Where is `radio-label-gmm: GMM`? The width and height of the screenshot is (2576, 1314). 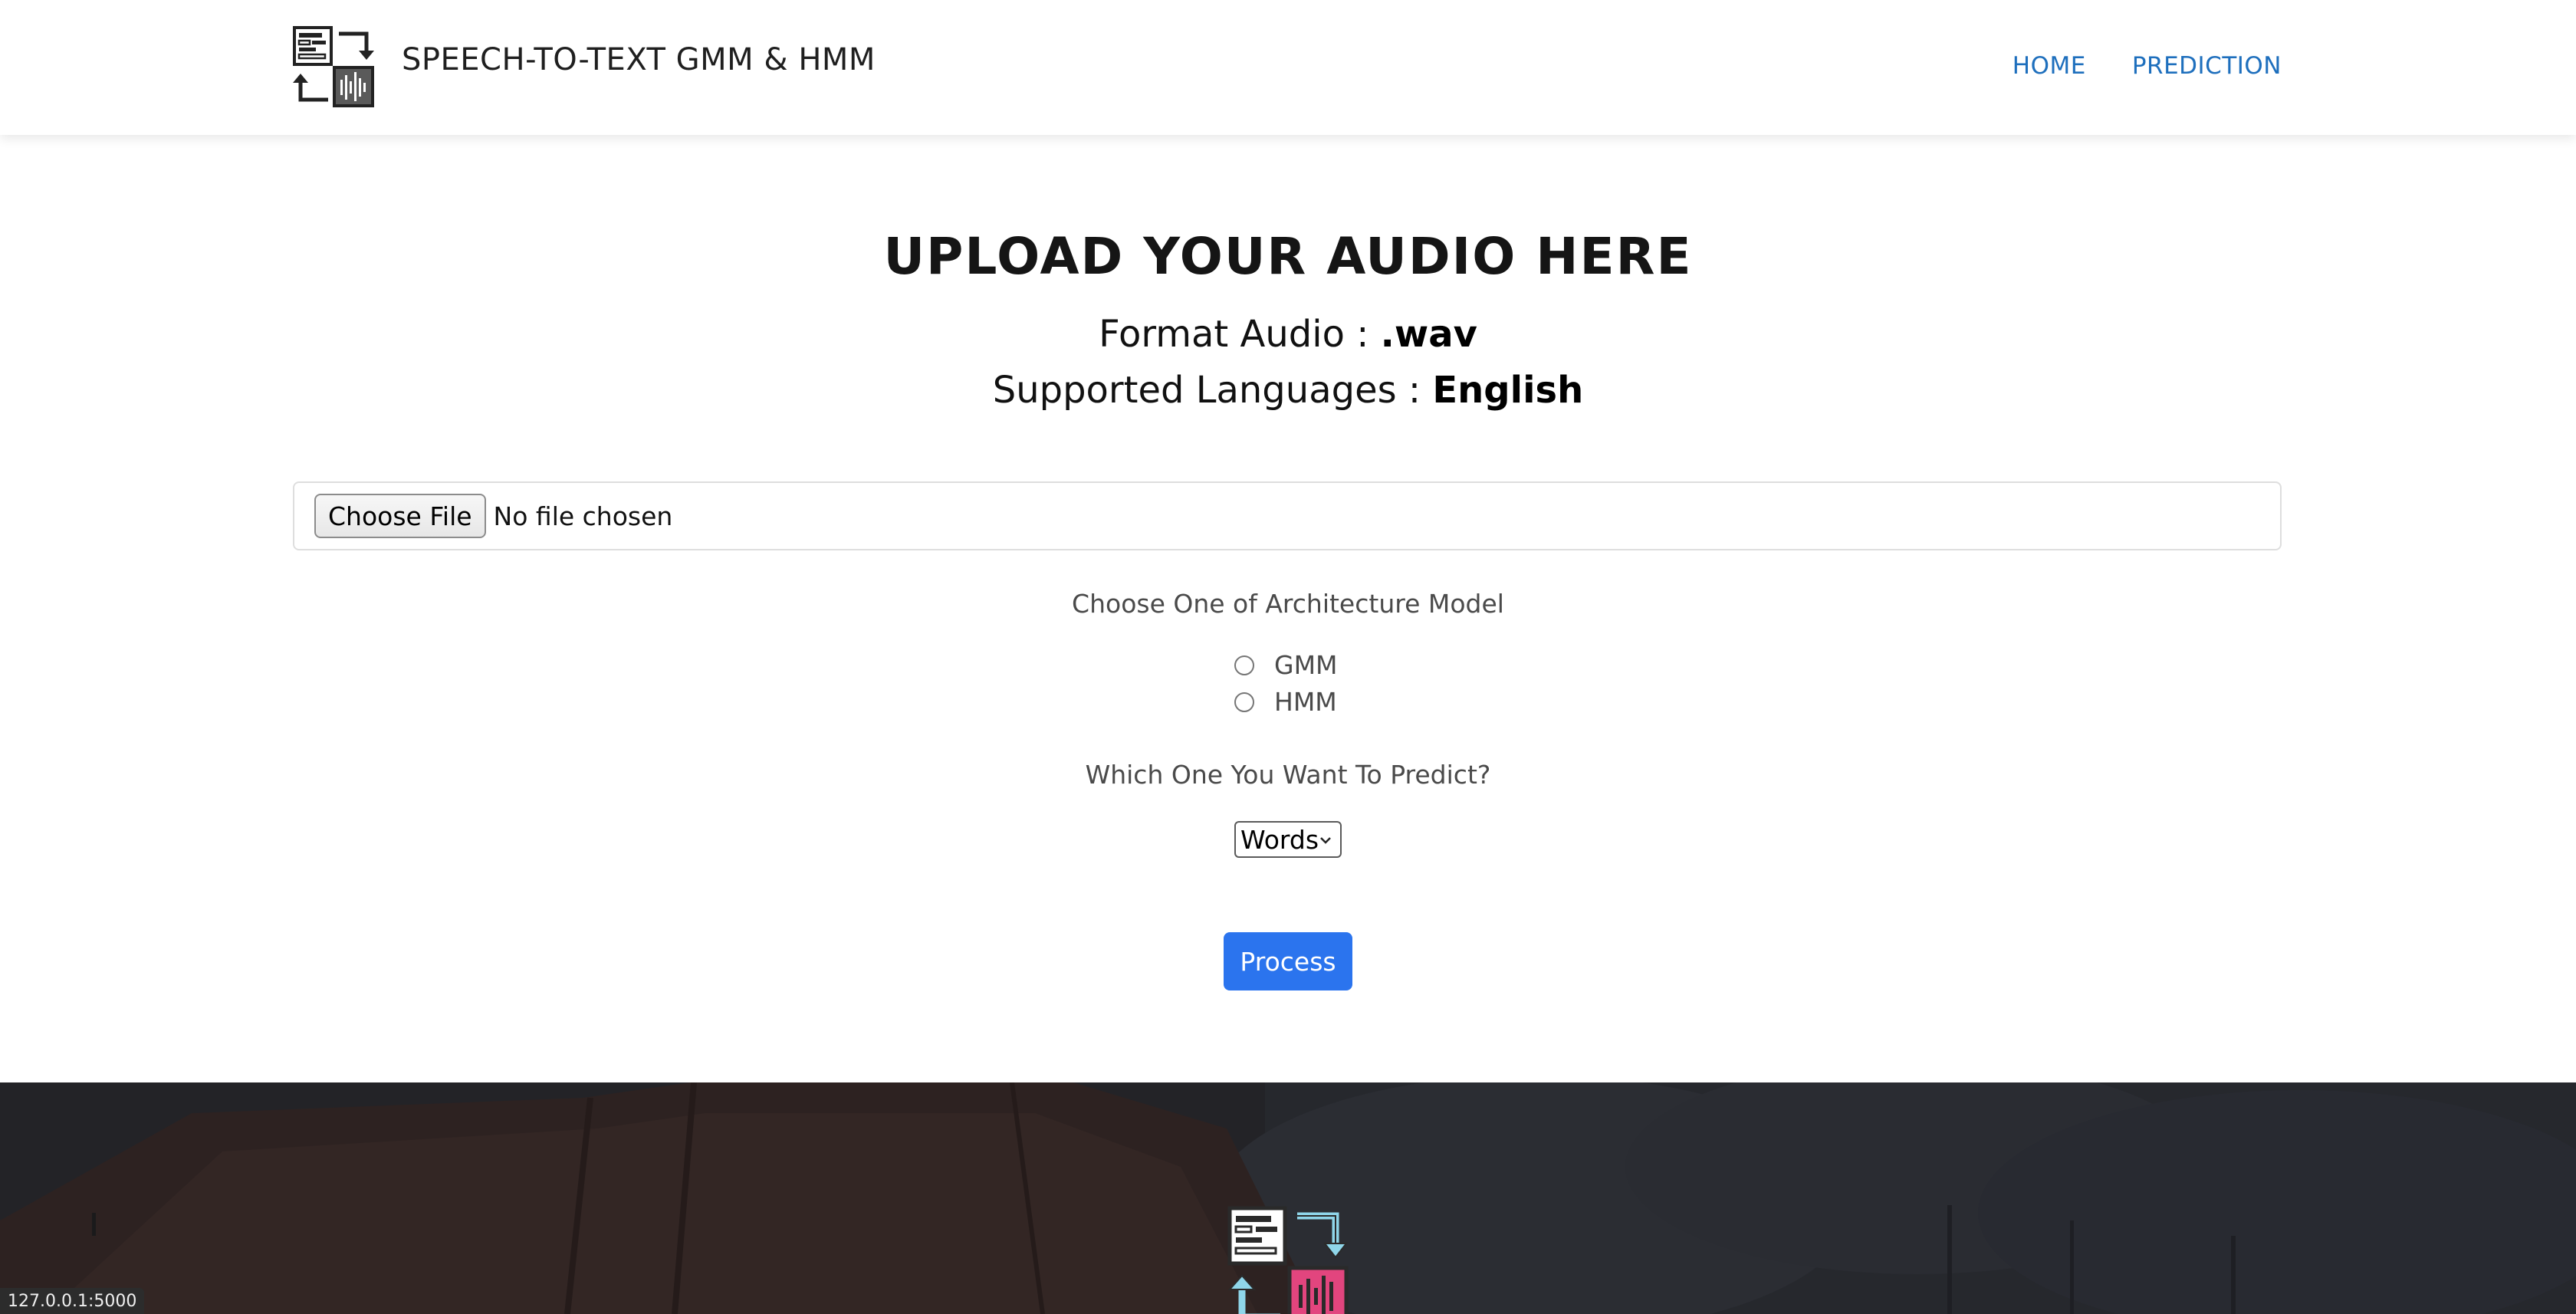
radio-label-gmm: GMM is located at coordinates (1306, 665).